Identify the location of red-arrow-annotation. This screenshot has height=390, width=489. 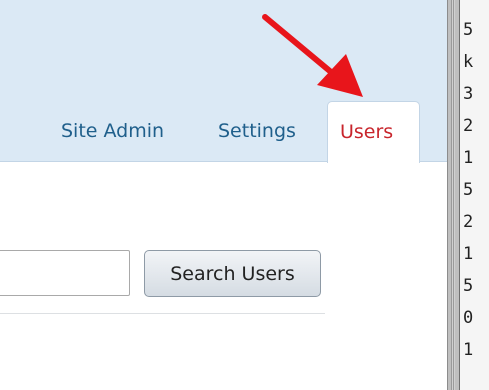
(312, 55).